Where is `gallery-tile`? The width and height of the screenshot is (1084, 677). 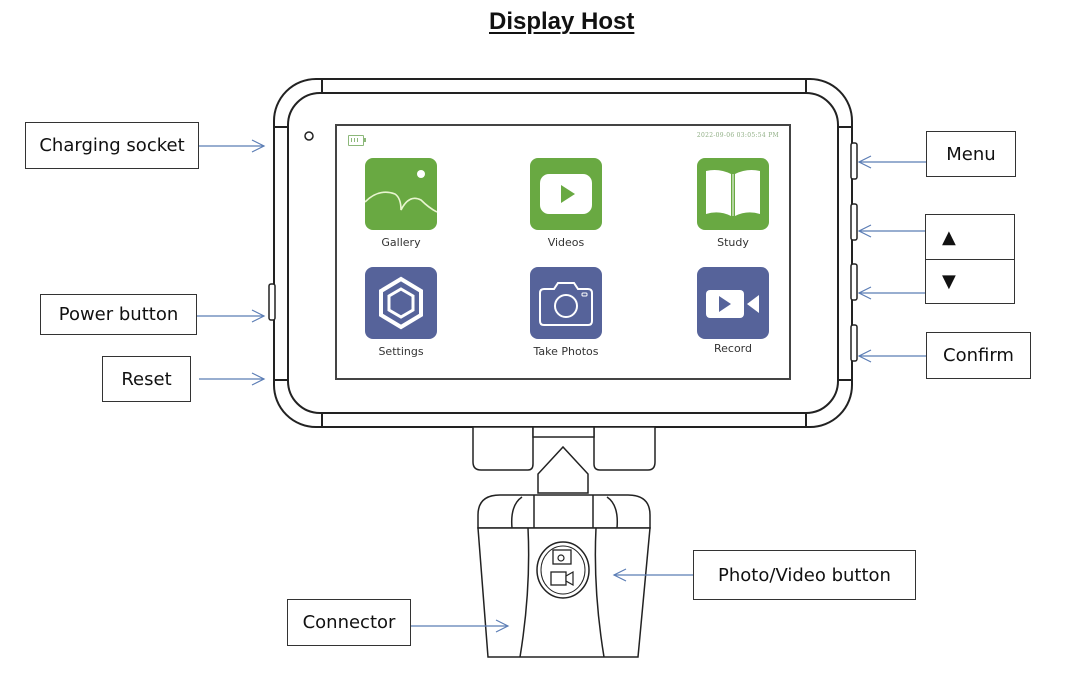
gallery-tile is located at coordinates (401, 194).